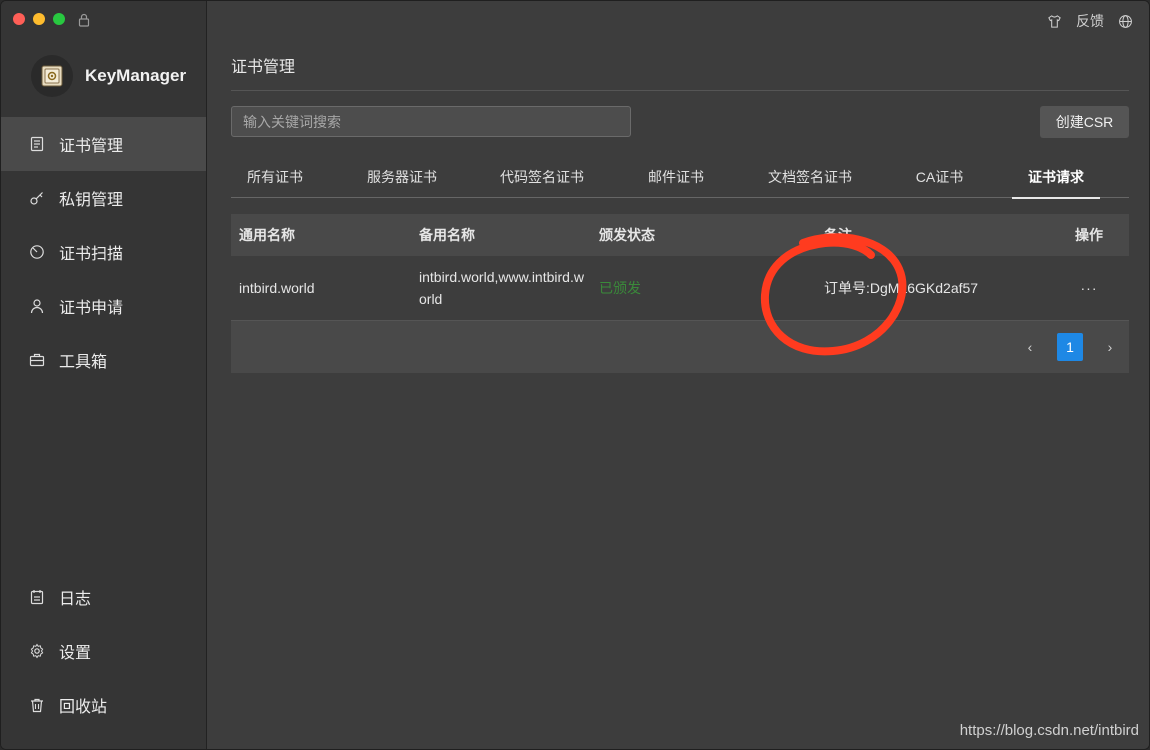 This screenshot has height=750, width=1150. I want to click on brand: KeyManager, so click(108, 76).